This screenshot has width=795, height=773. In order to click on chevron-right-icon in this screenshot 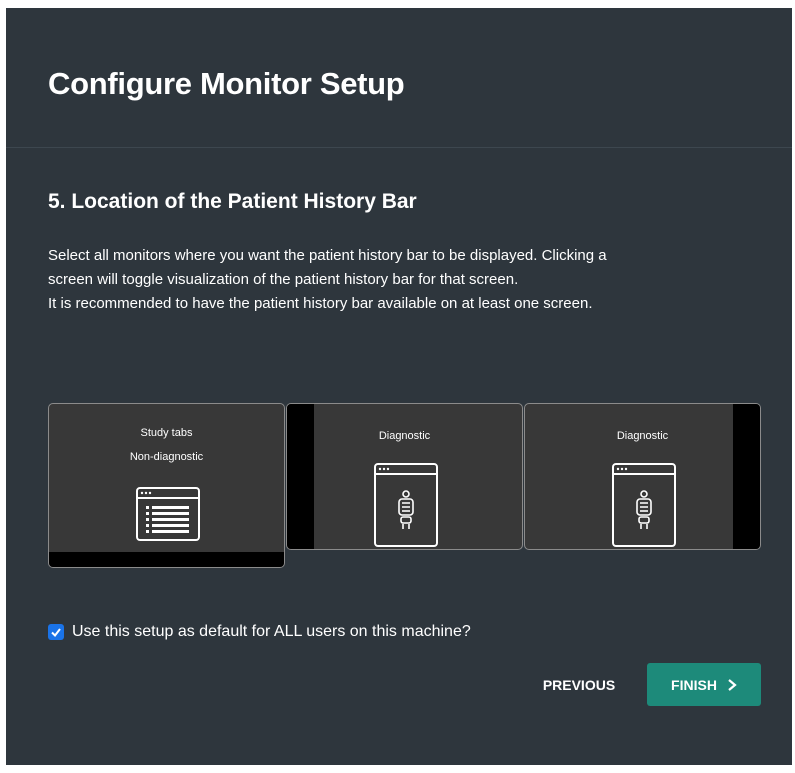, I will do `click(732, 684)`.